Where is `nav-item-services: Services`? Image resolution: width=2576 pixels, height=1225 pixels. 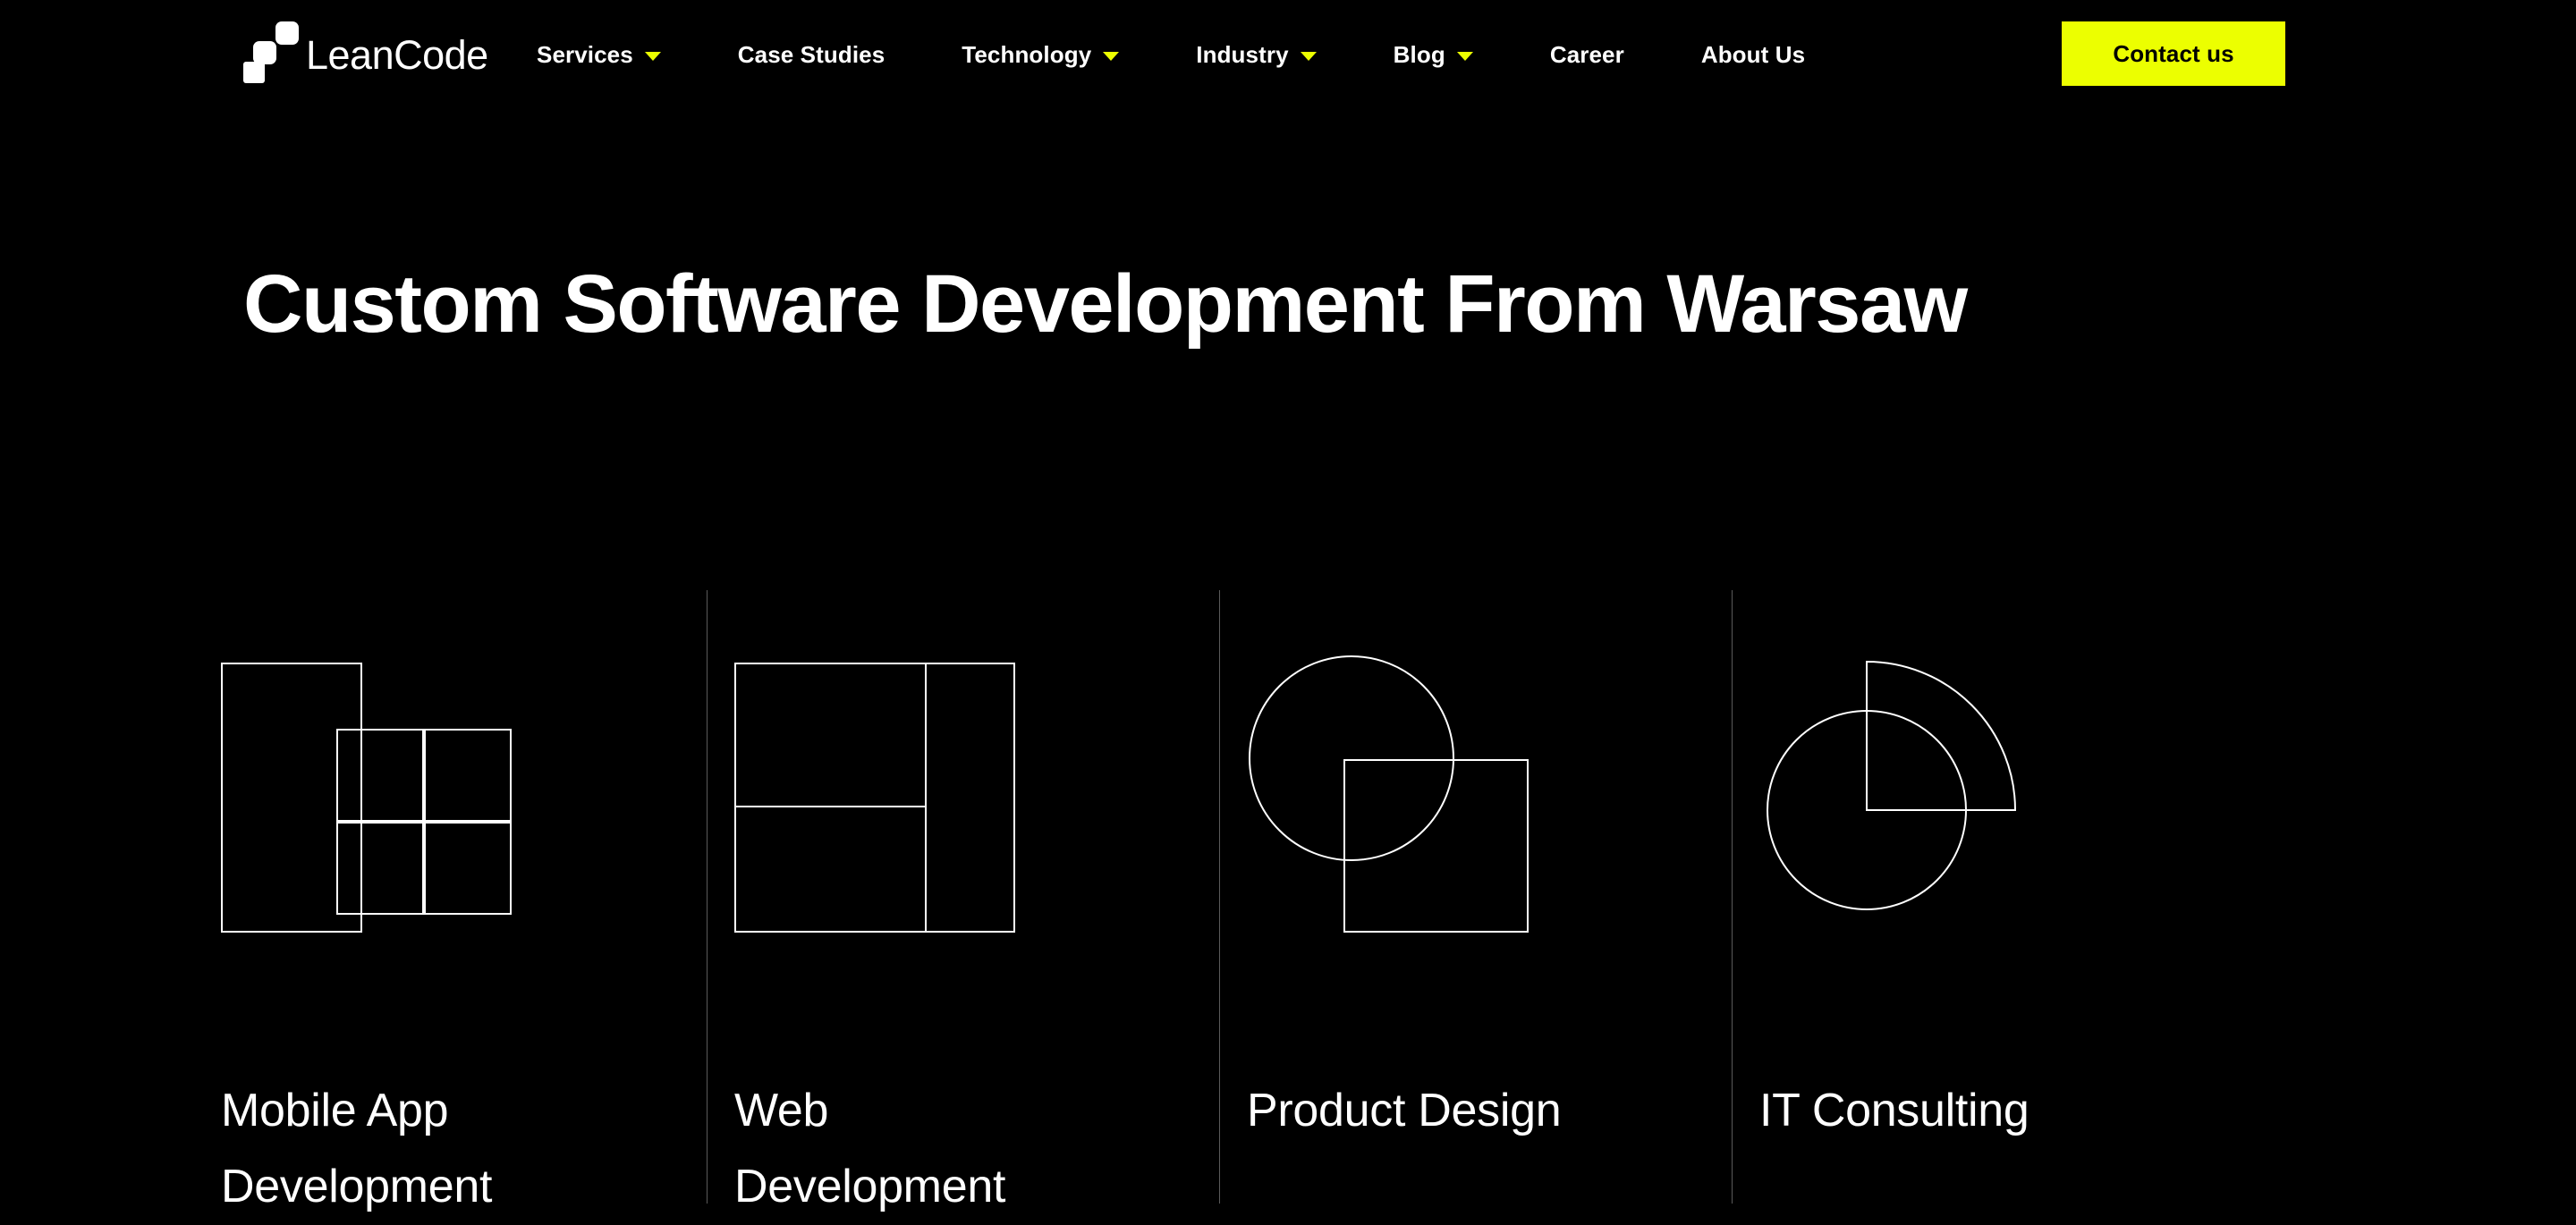 nav-item-services: Services is located at coordinates (599, 55).